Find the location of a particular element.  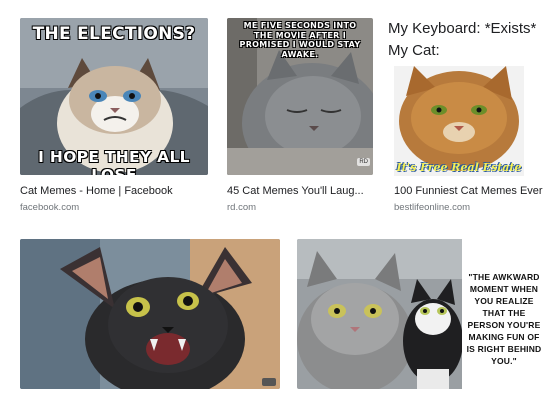

result-title: Cat Memes - Home | Facebook is located at coordinates (114, 191).